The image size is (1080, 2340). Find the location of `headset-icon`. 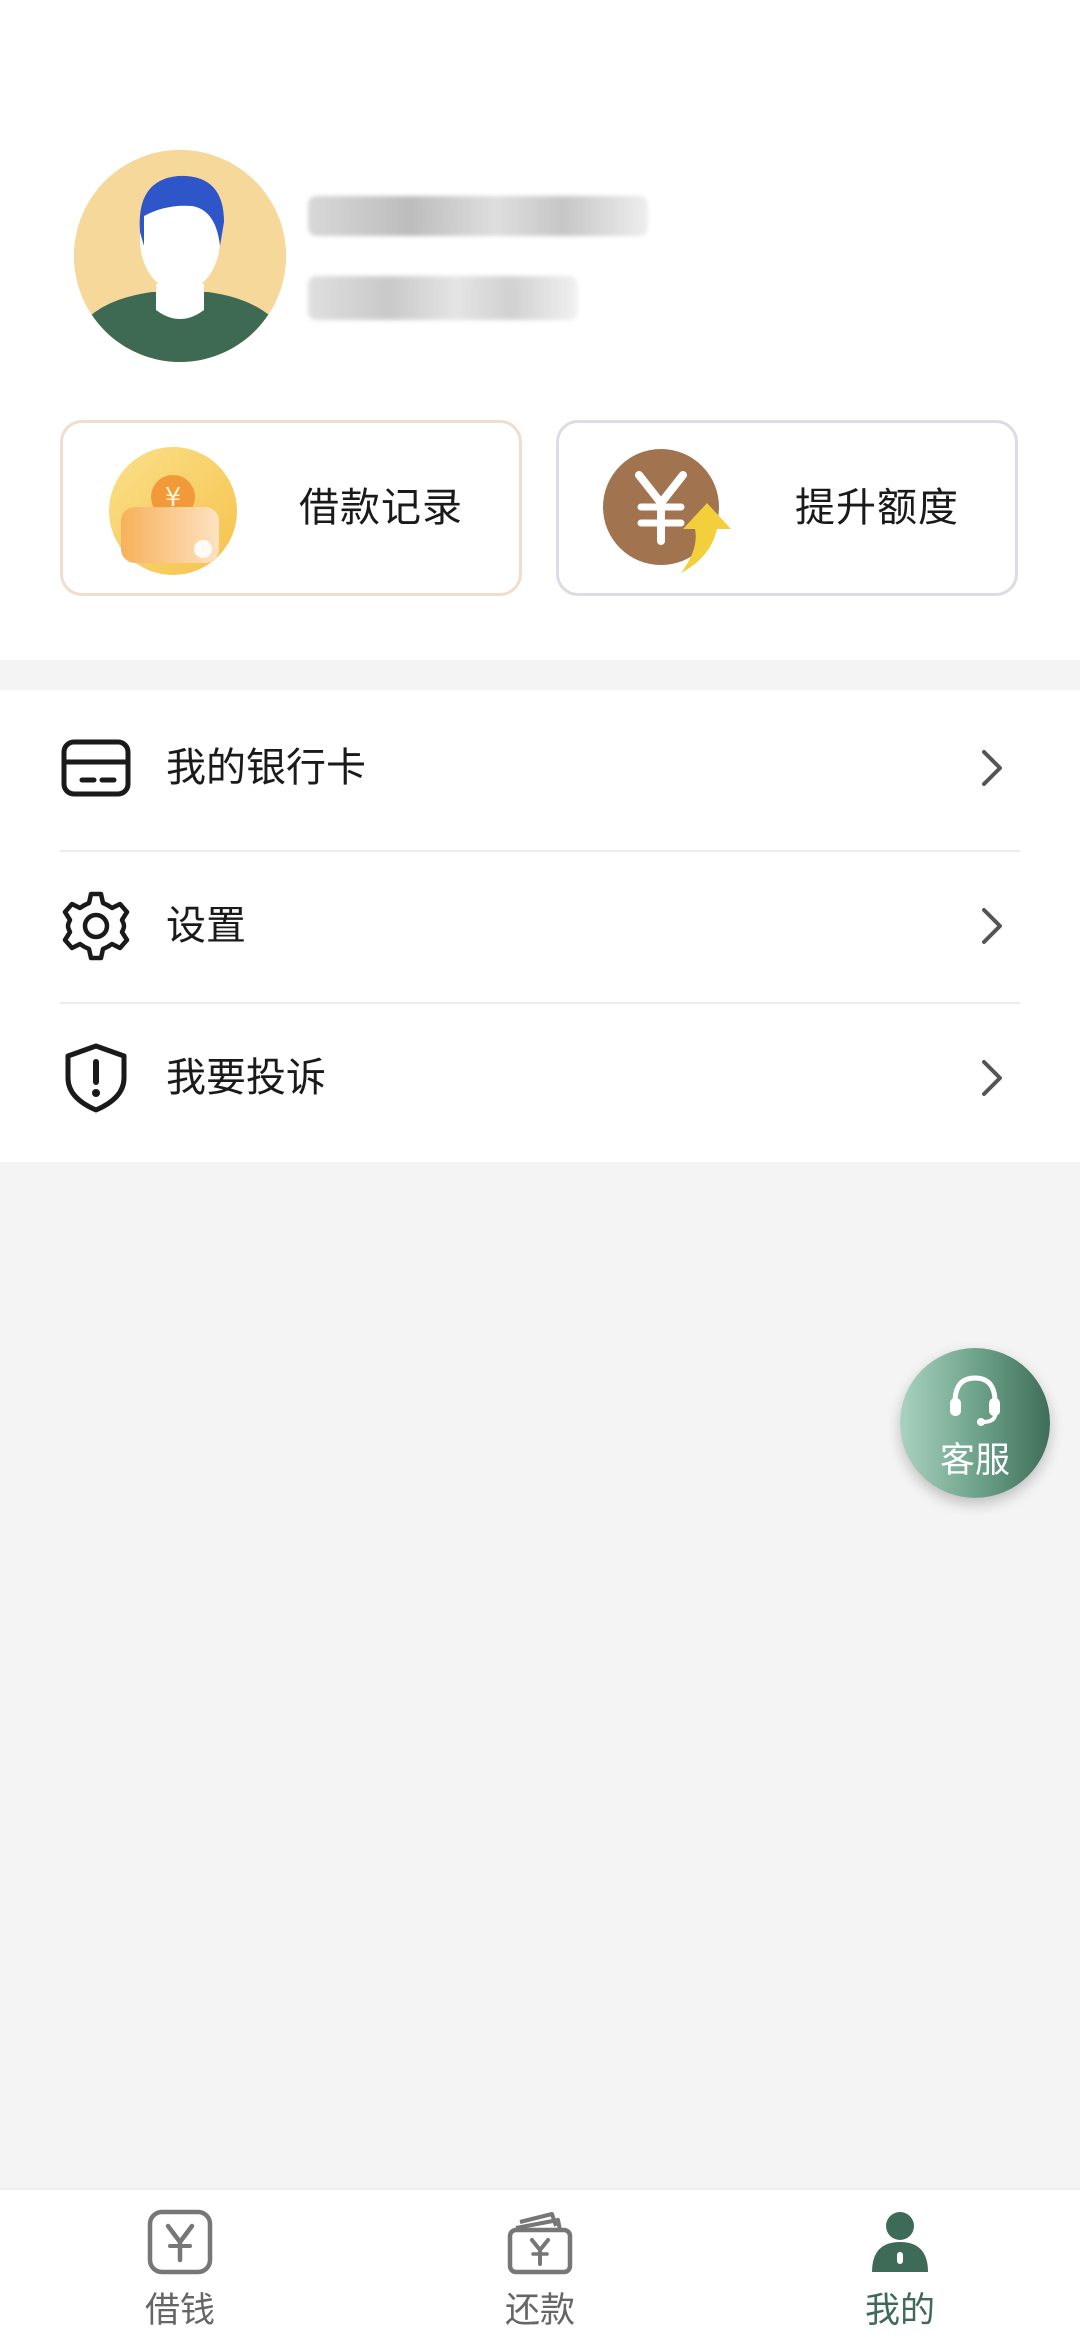

headset-icon is located at coordinates (975, 1400).